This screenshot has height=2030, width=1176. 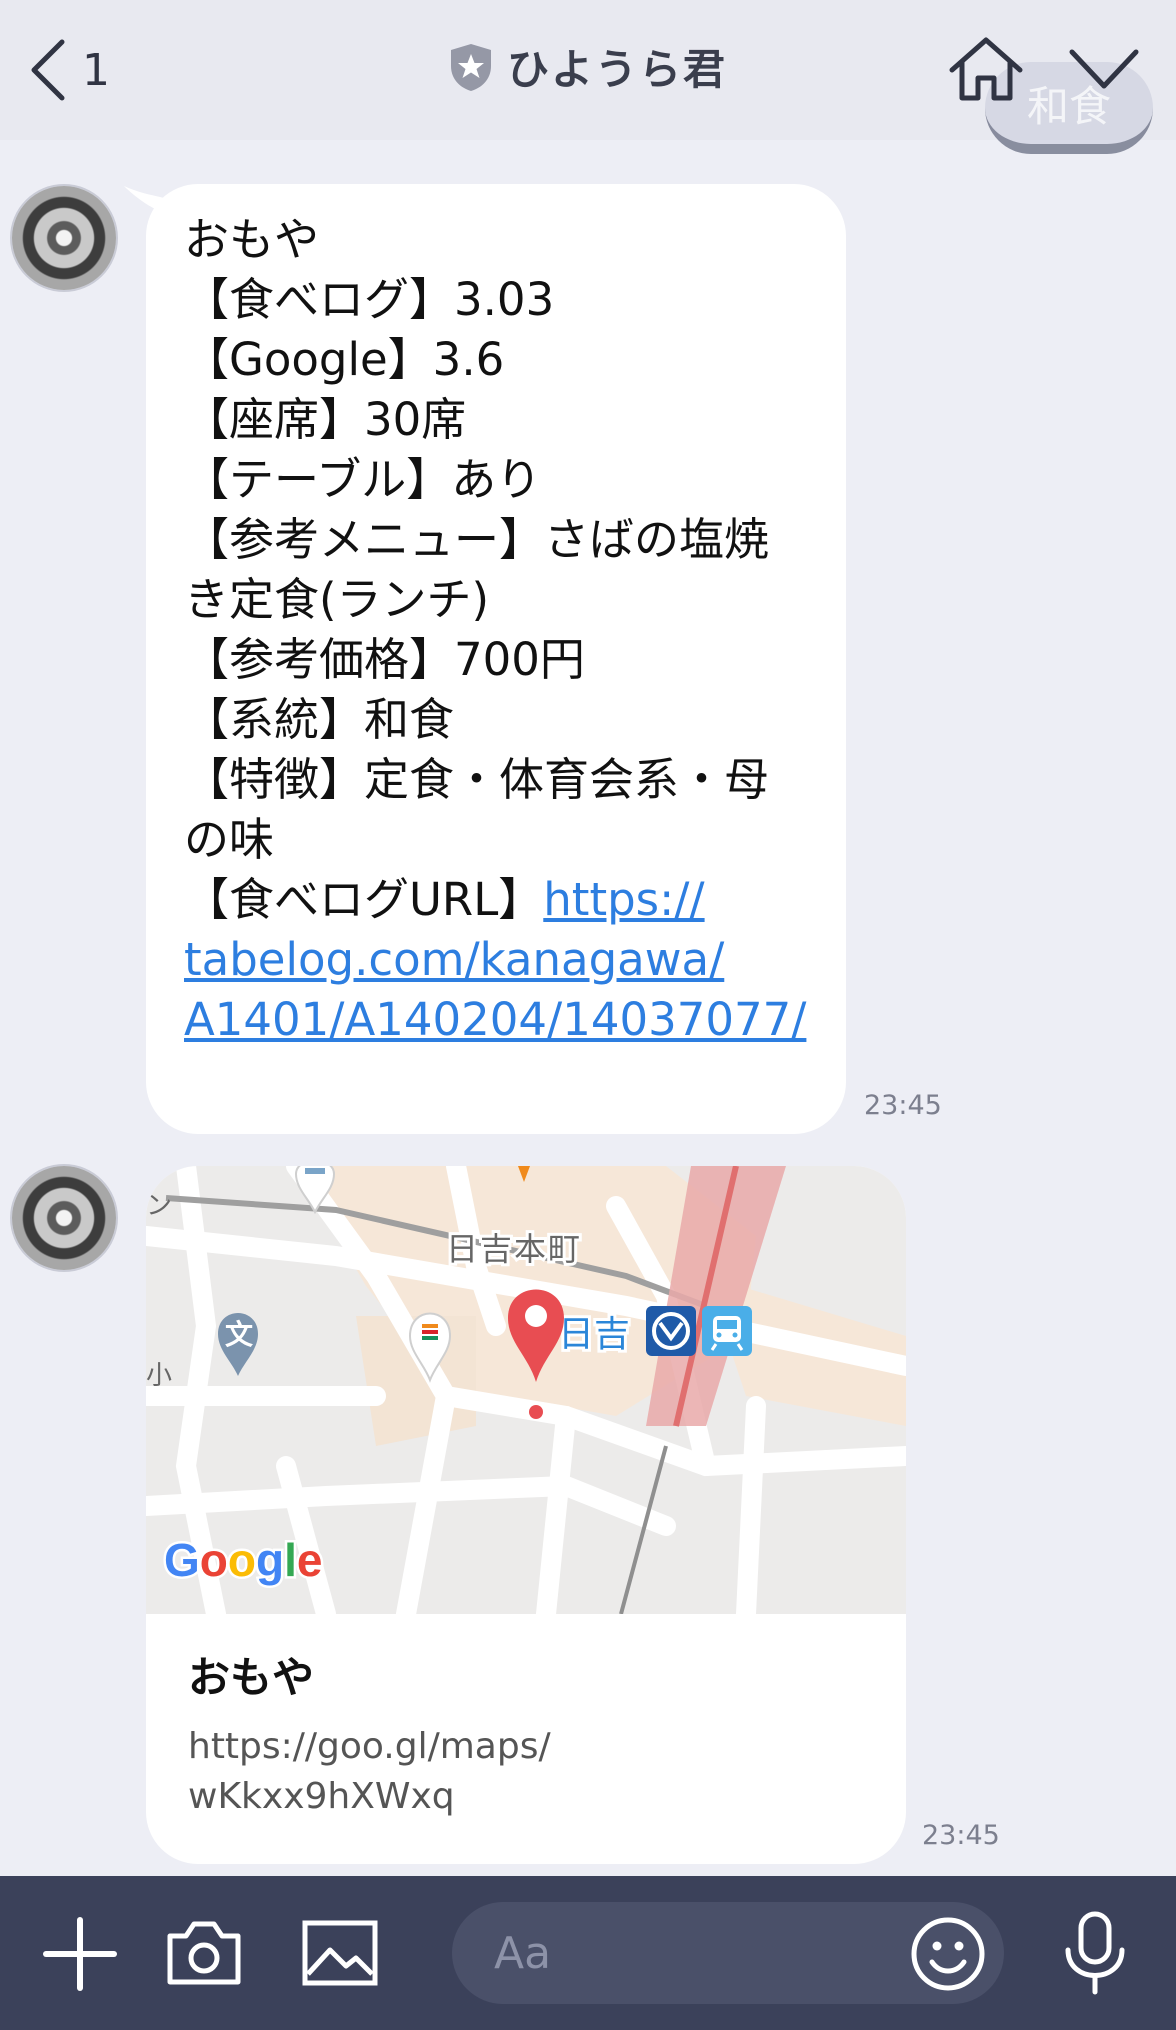 I want to click on school-icon-glyph: 文, so click(x=239, y=1334).